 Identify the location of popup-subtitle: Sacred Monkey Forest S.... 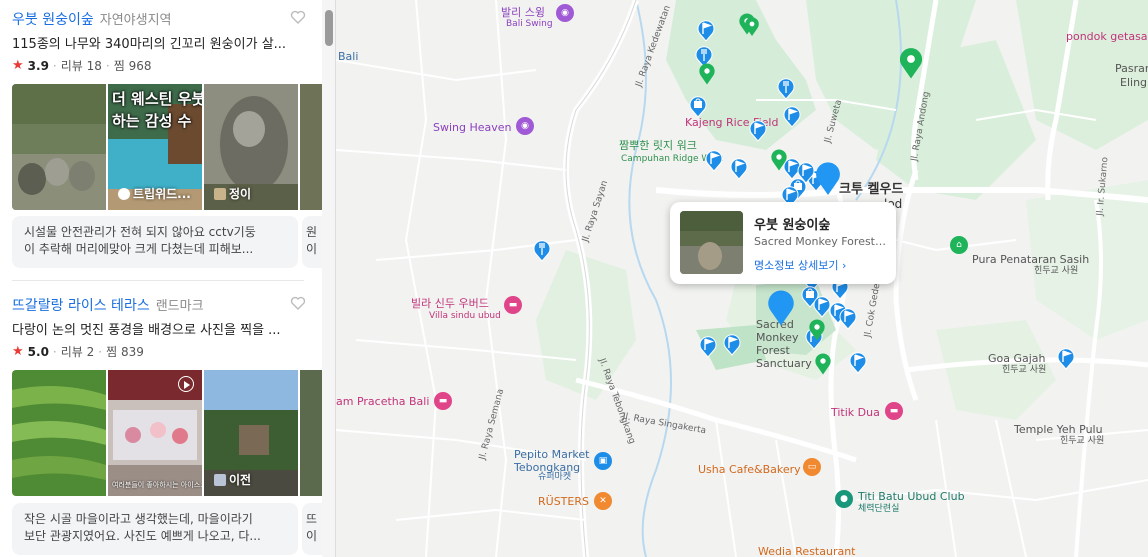
(820, 241).